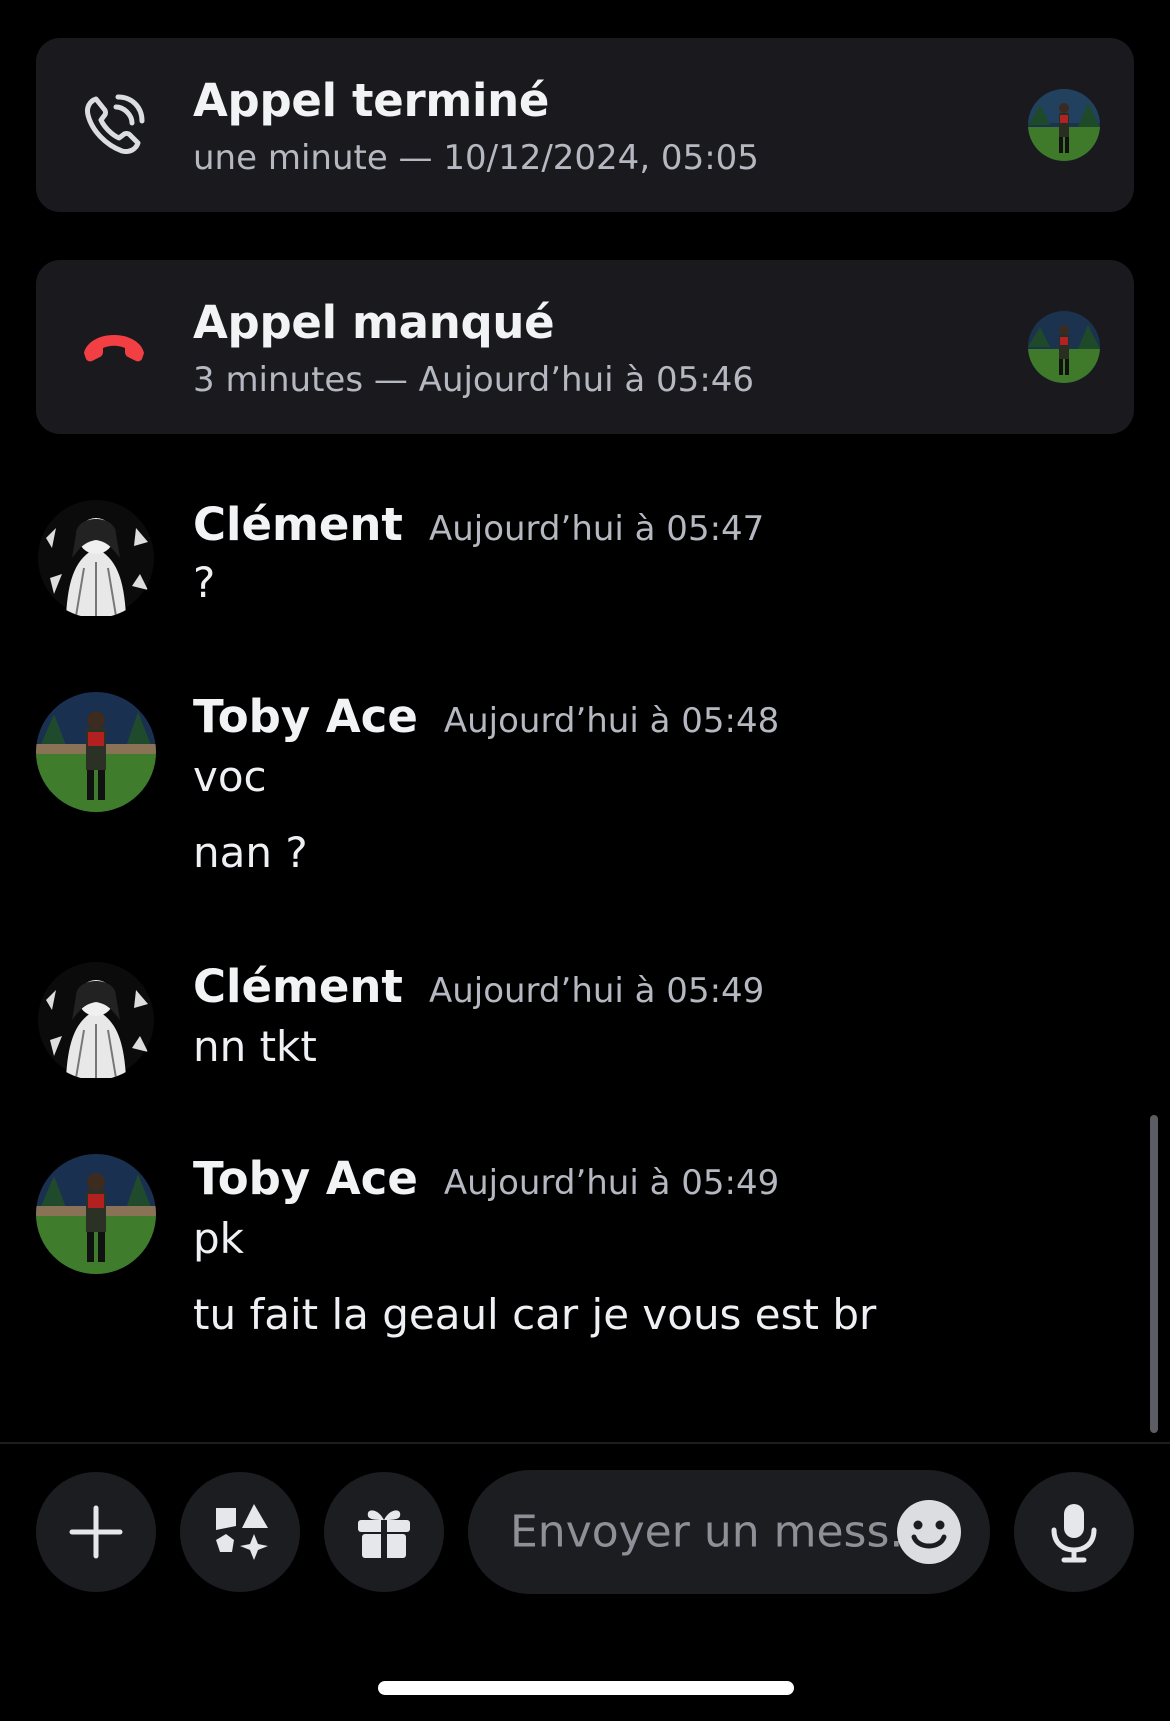  Describe the element at coordinates (230, 776) in the screenshot. I see `message-text: voc` at that location.